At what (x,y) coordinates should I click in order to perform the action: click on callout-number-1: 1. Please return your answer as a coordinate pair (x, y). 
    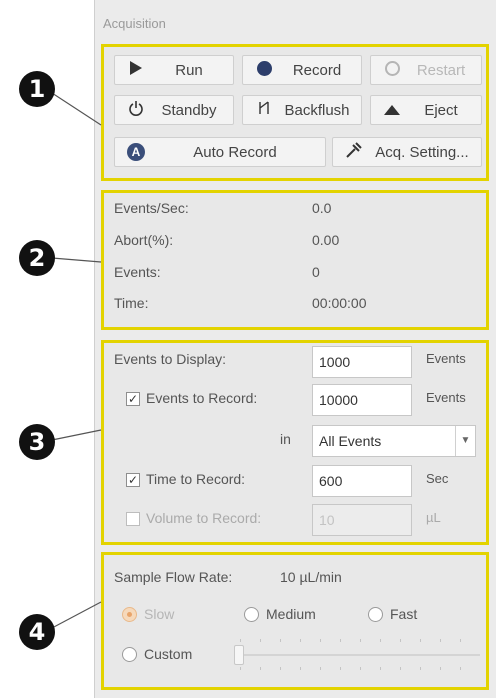
    Looking at the image, I should click on (37, 89).